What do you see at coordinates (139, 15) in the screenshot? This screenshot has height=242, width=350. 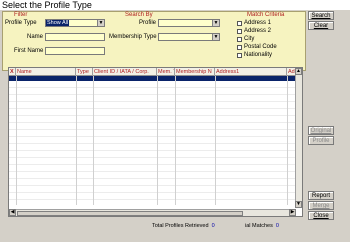 I see `search-by-legend: Search By` at bounding box center [139, 15].